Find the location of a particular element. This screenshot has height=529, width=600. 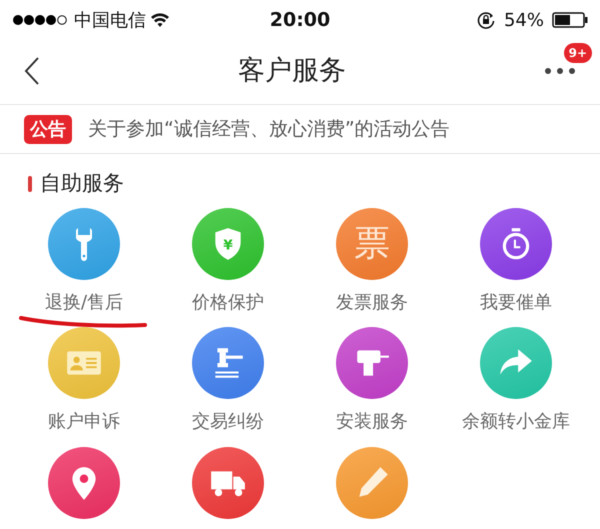

back-icon is located at coordinates (32, 71).